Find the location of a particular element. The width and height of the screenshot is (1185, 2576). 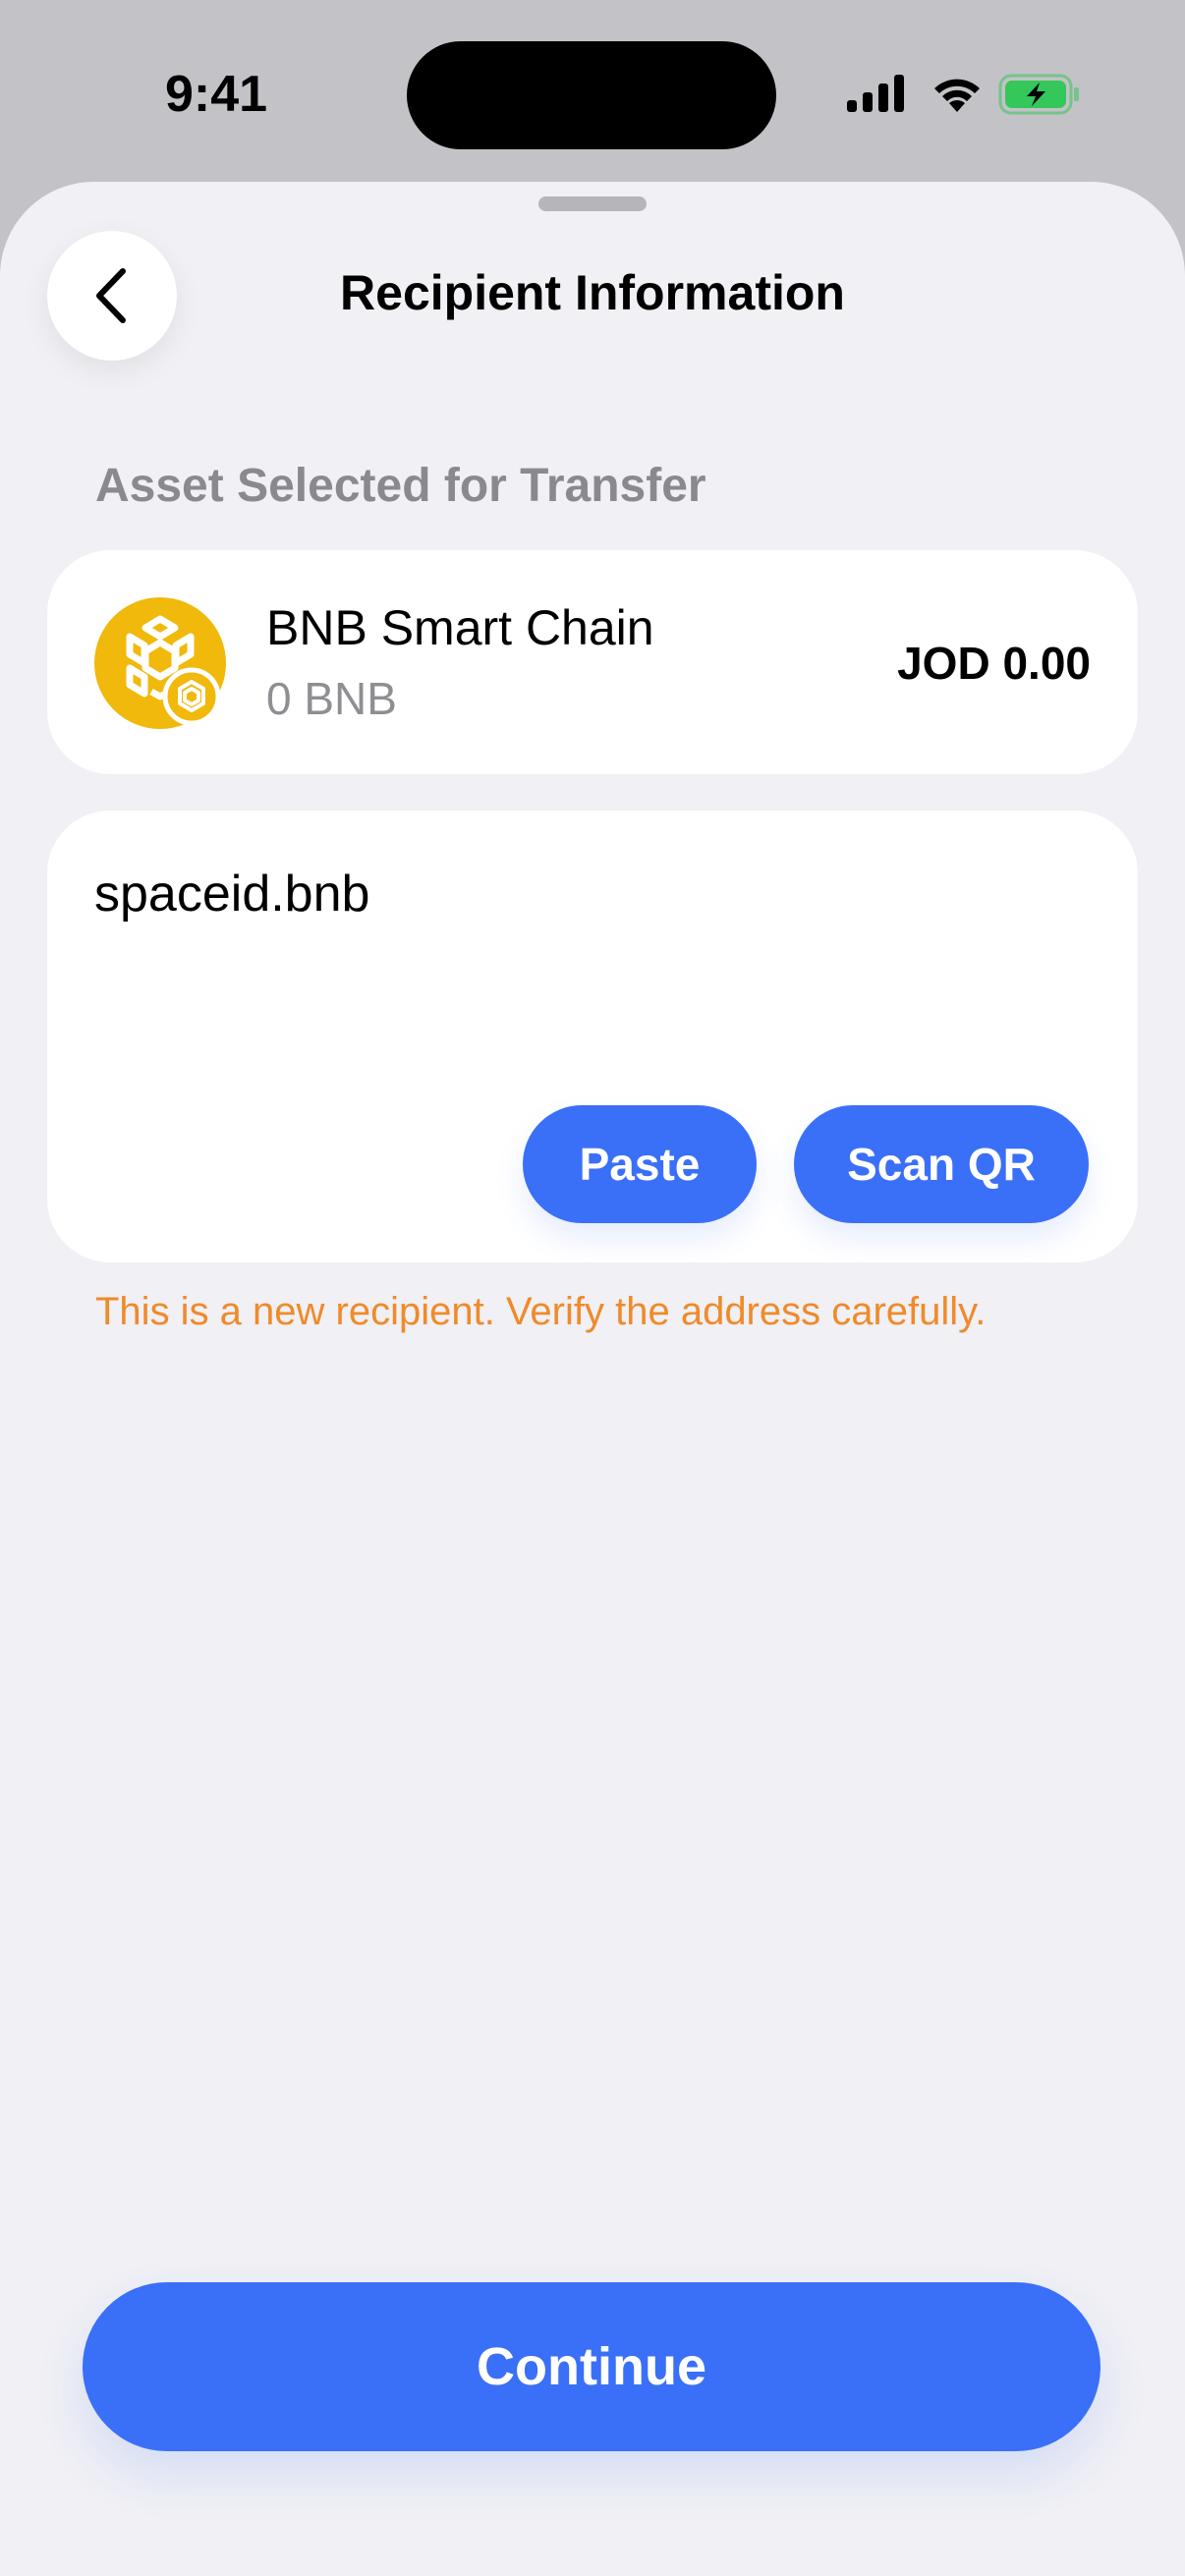

dynamic-island is located at coordinates (592, 95).